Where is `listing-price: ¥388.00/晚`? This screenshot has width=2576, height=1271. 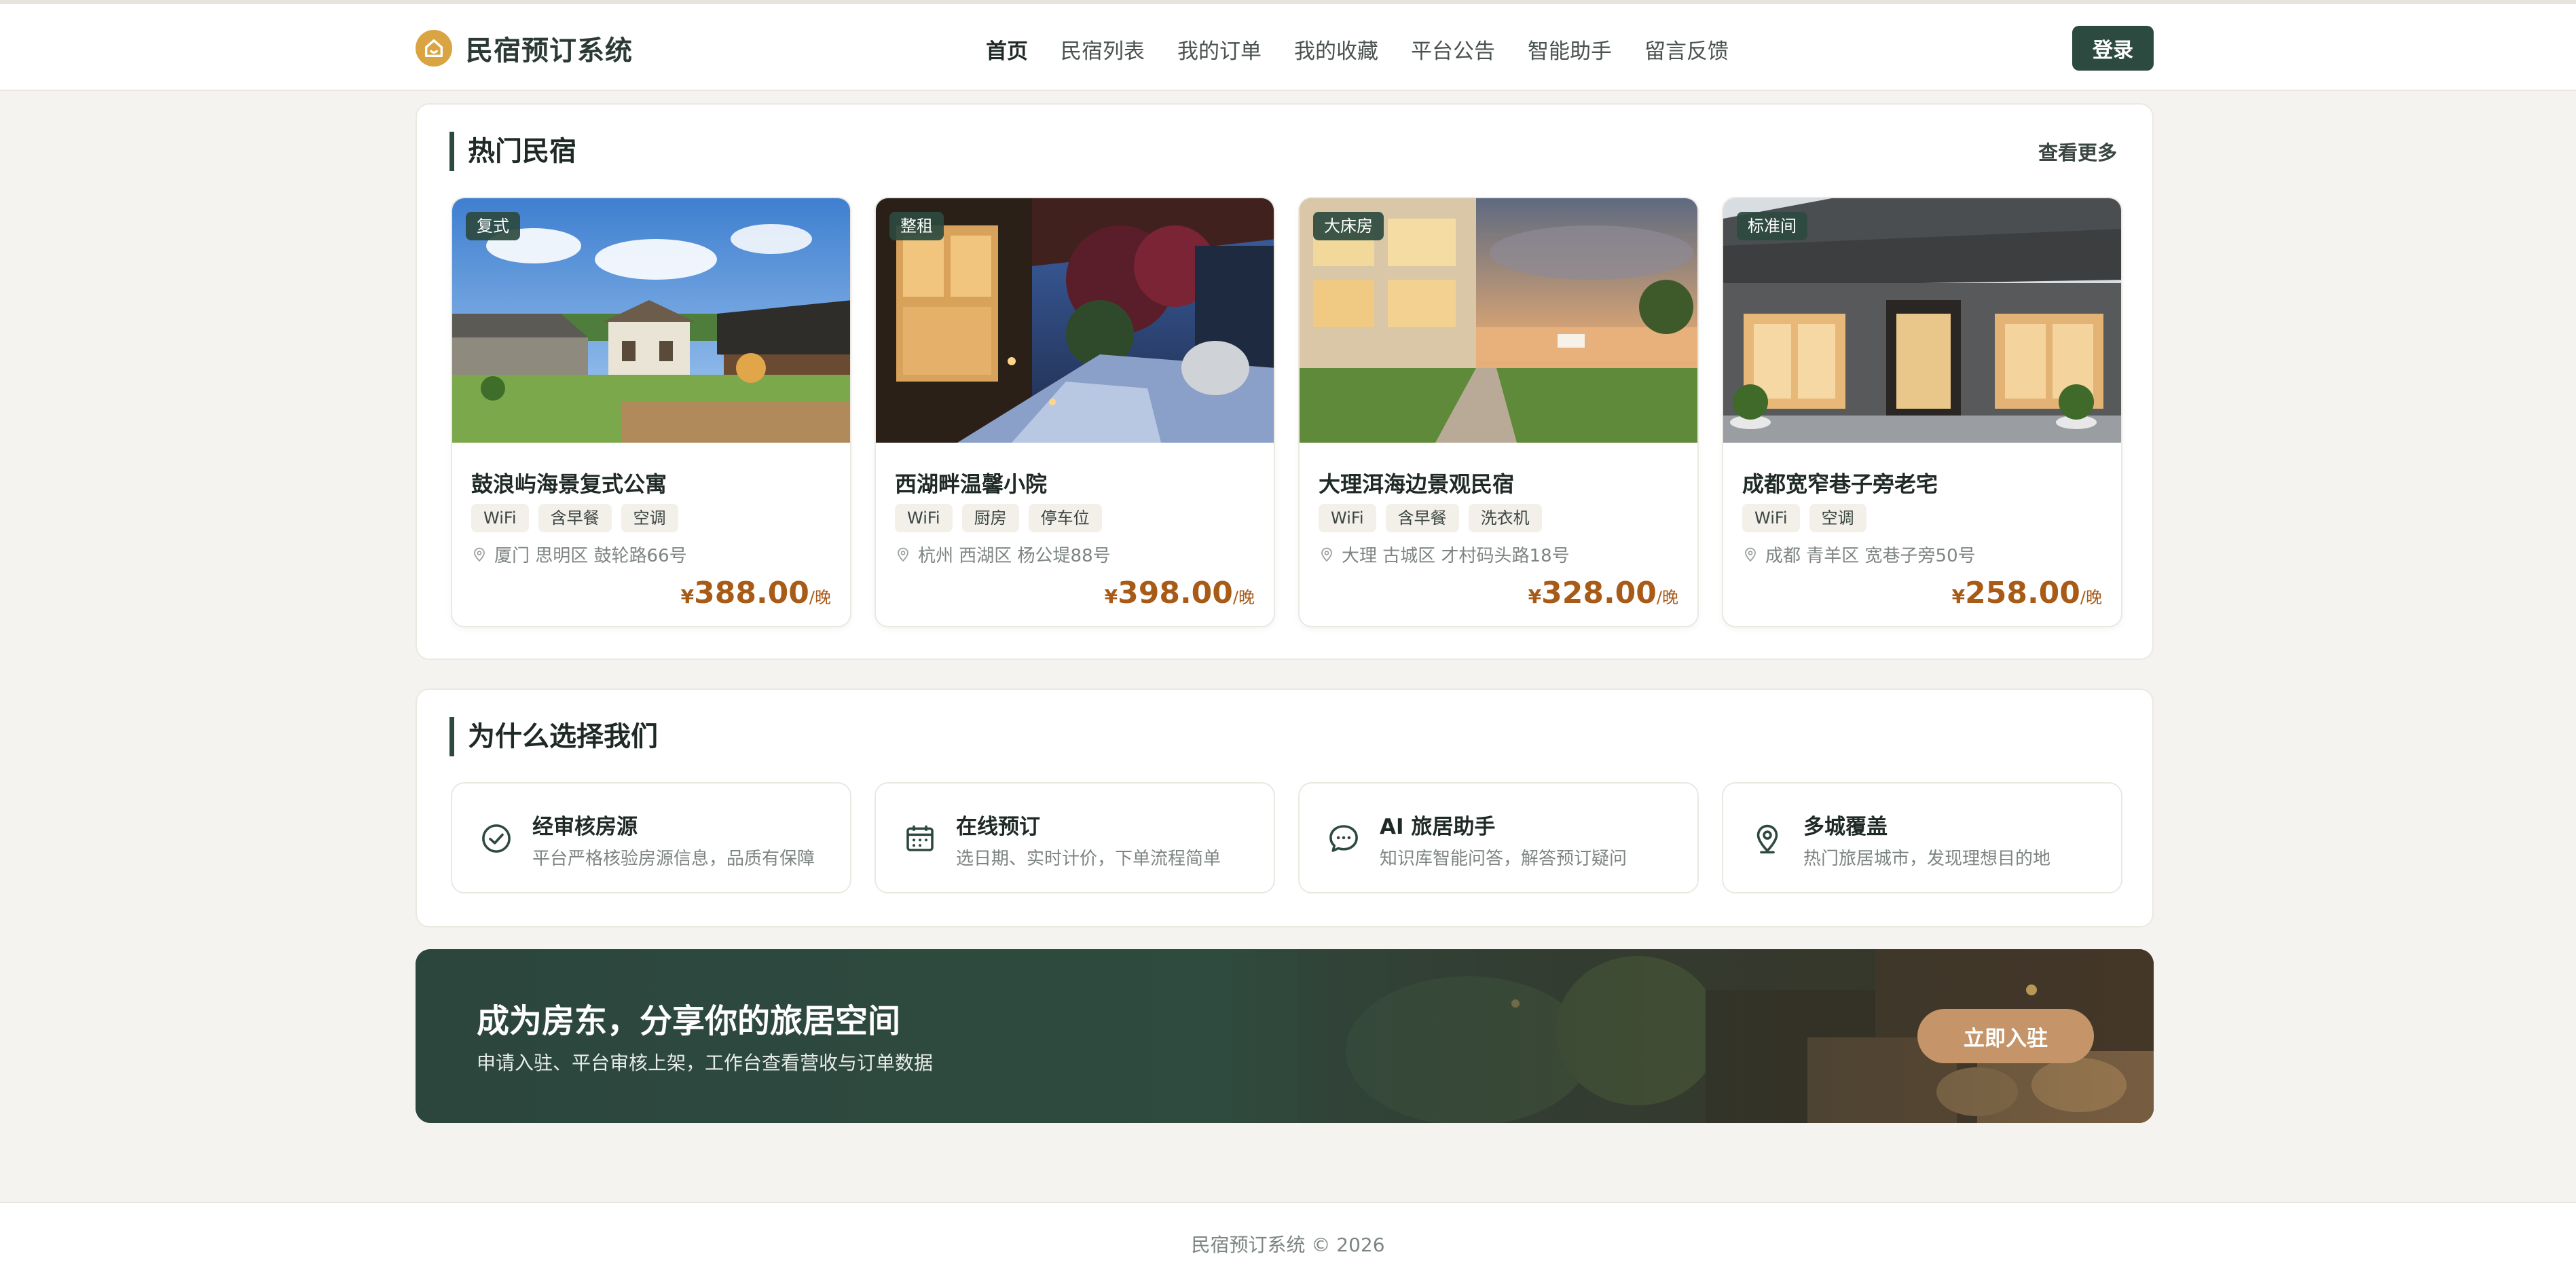 listing-price: ¥388.00/晚 is located at coordinates (756, 593).